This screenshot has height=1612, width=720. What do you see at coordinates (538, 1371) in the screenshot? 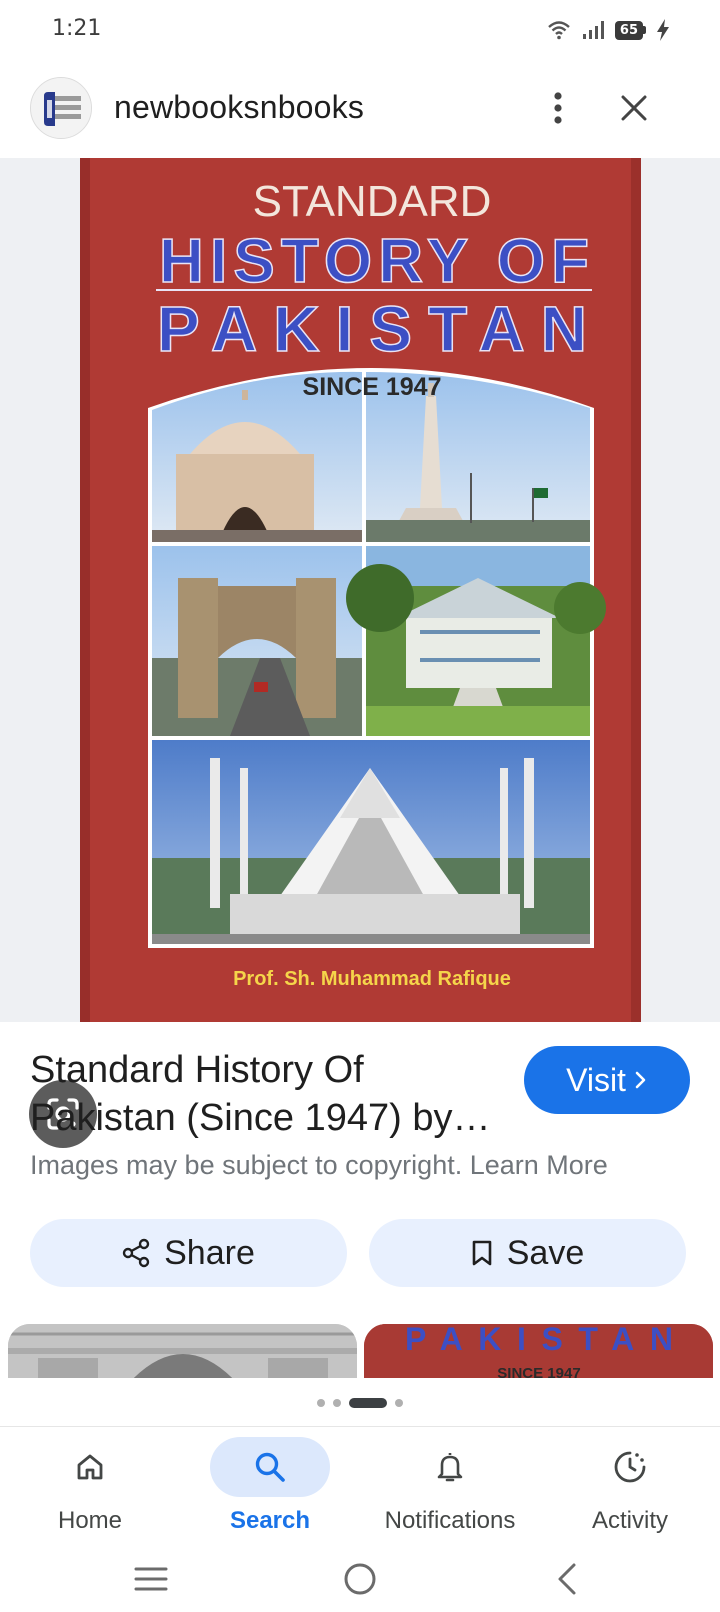
I see `thumb-subtitle: SINCE 1947` at bounding box center [538, 1371].